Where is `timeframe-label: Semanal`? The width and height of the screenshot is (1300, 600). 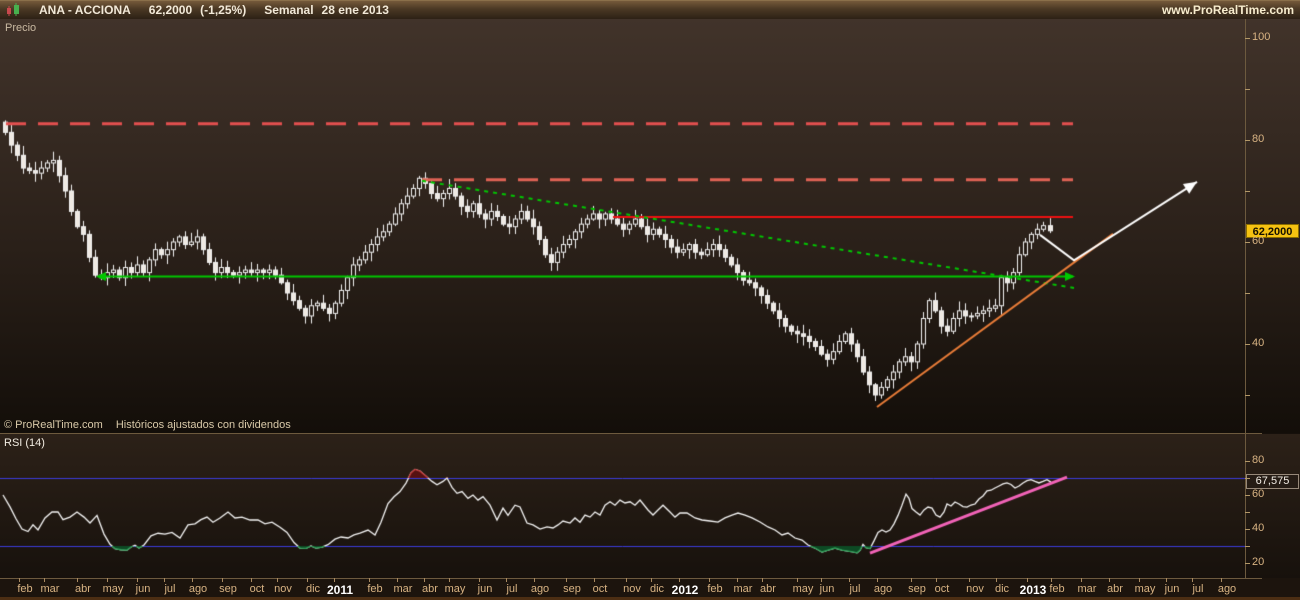
timeframe-label: Semanal is located at coordinates (289, 10).